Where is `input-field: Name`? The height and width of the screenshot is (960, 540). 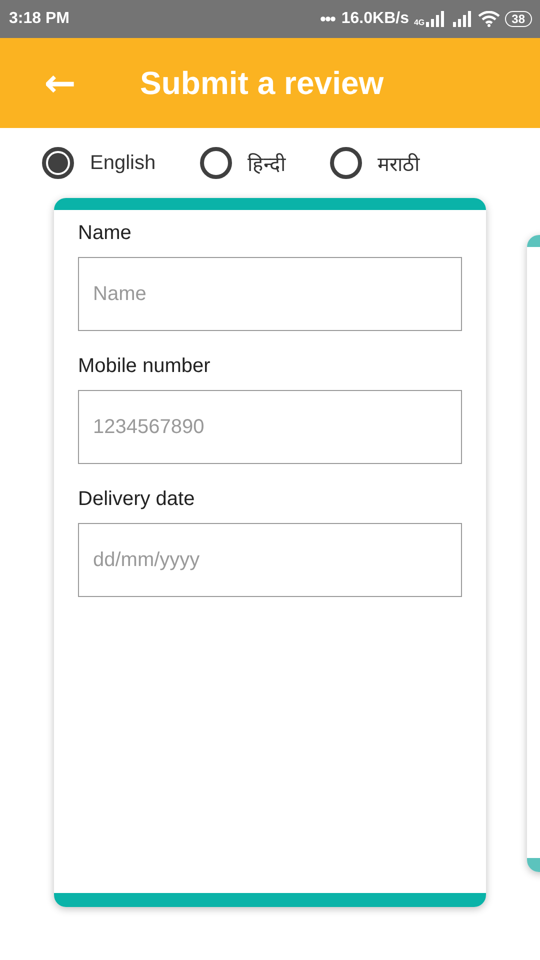 input-field: Name is located at coordinates (270, 294).